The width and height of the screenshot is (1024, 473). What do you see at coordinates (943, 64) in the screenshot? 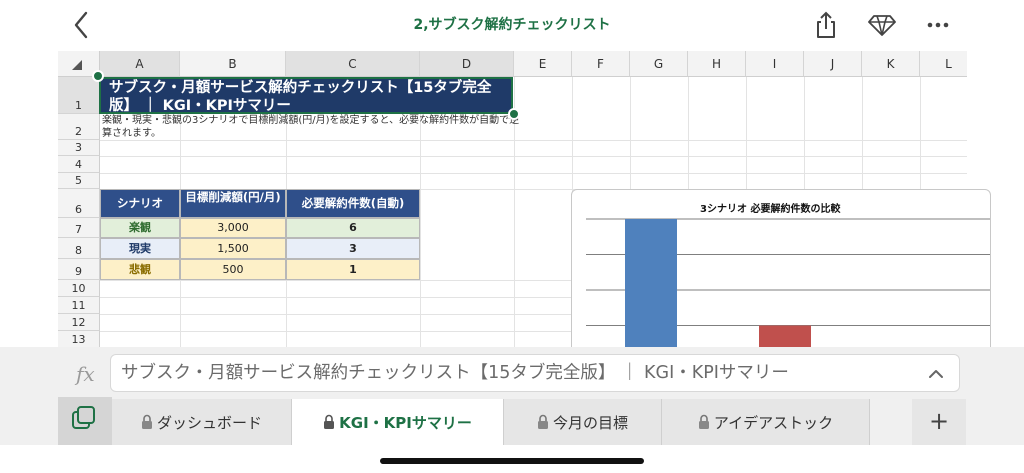
I see `column-header-l: L` at bounding box center [943, 64].